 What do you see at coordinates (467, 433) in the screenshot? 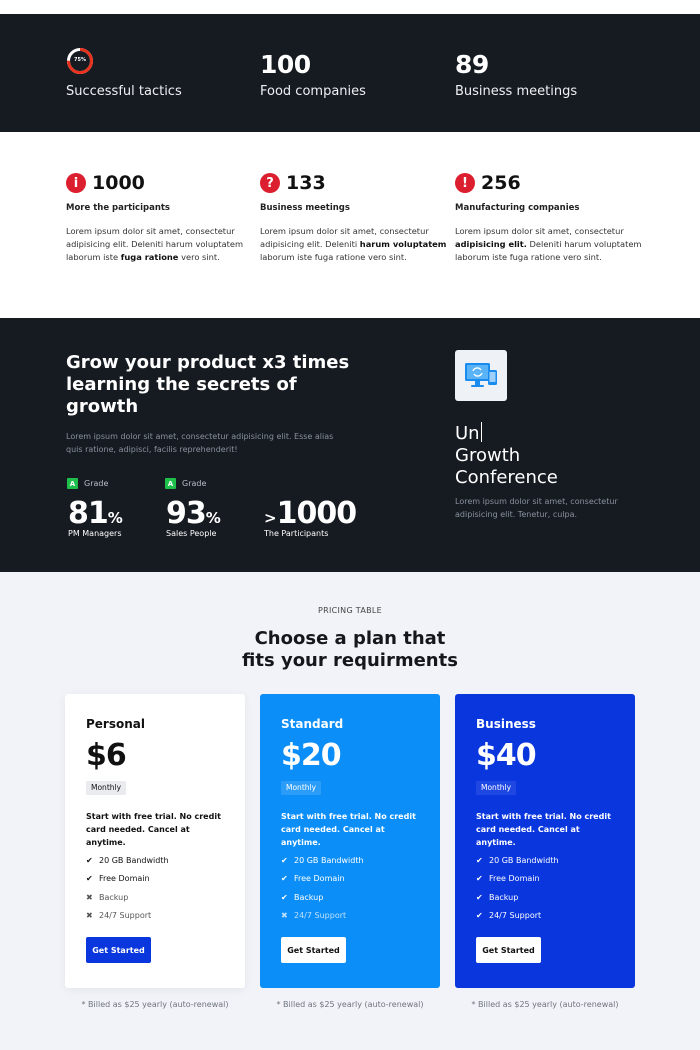
I see `conference-line1: Un` at bounding box center [467, 433].